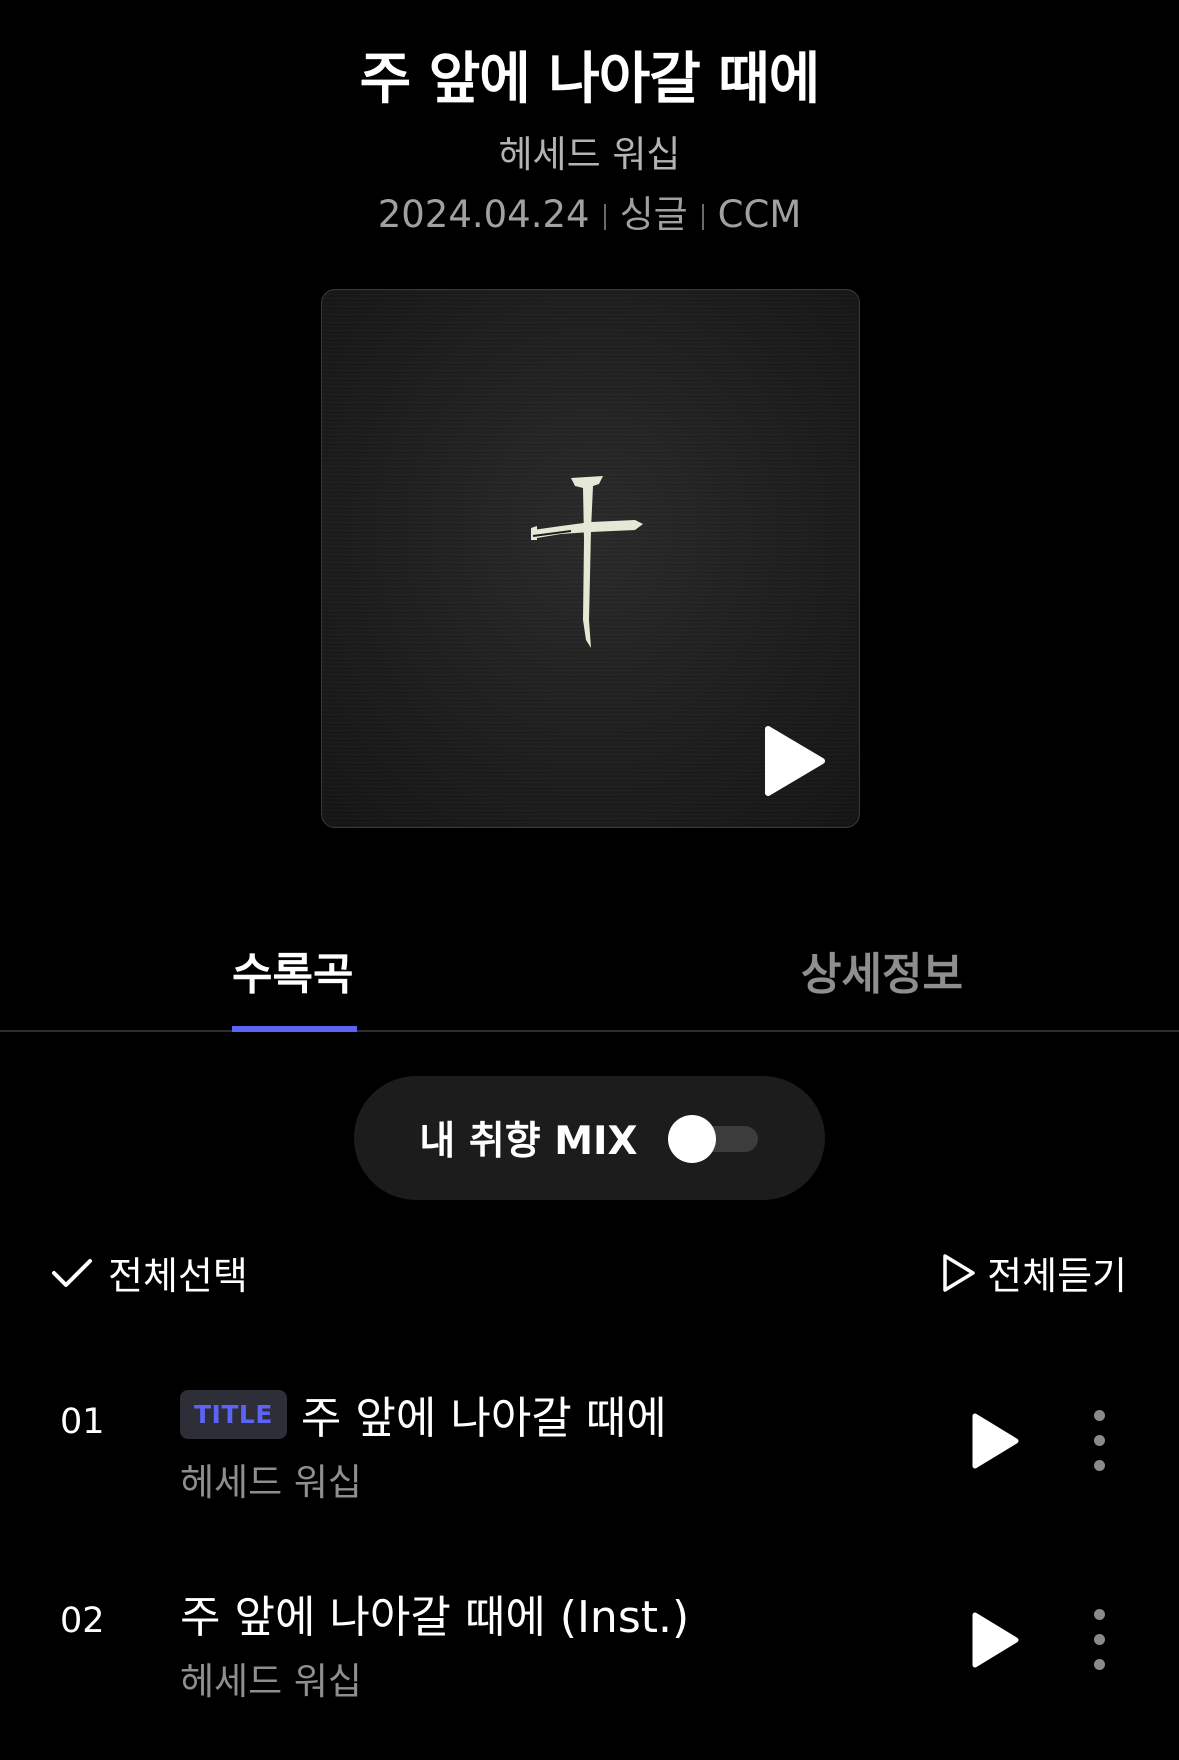  What do you see at coordinates (82, 1621) in the screenshot?
I see `track-number: 02` at bounding box center [82, 1621].